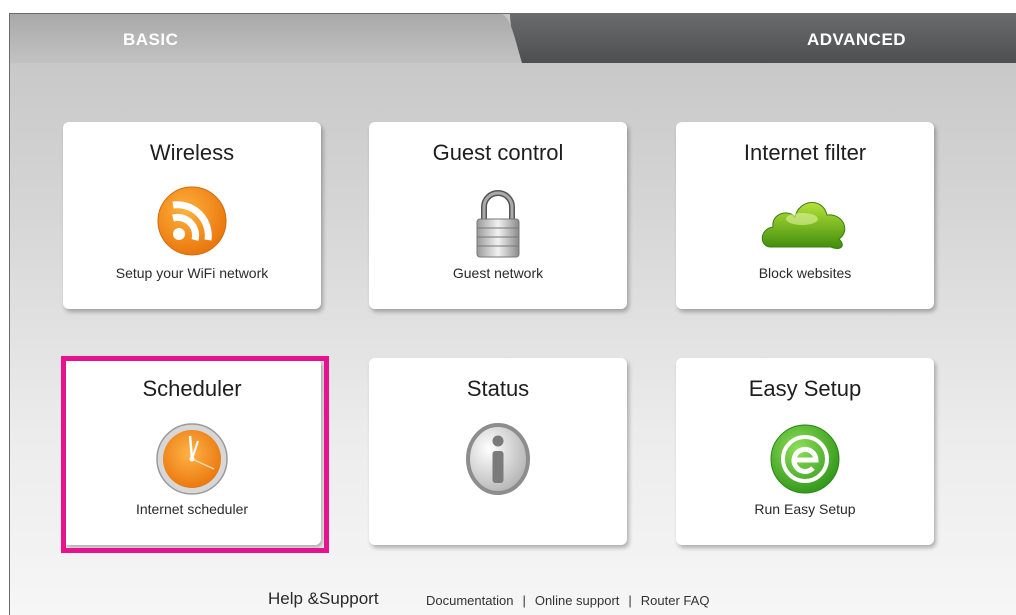 This screenshot has width=1016, height=615. I want to click on card-title: Wireless, so click(192, 152).